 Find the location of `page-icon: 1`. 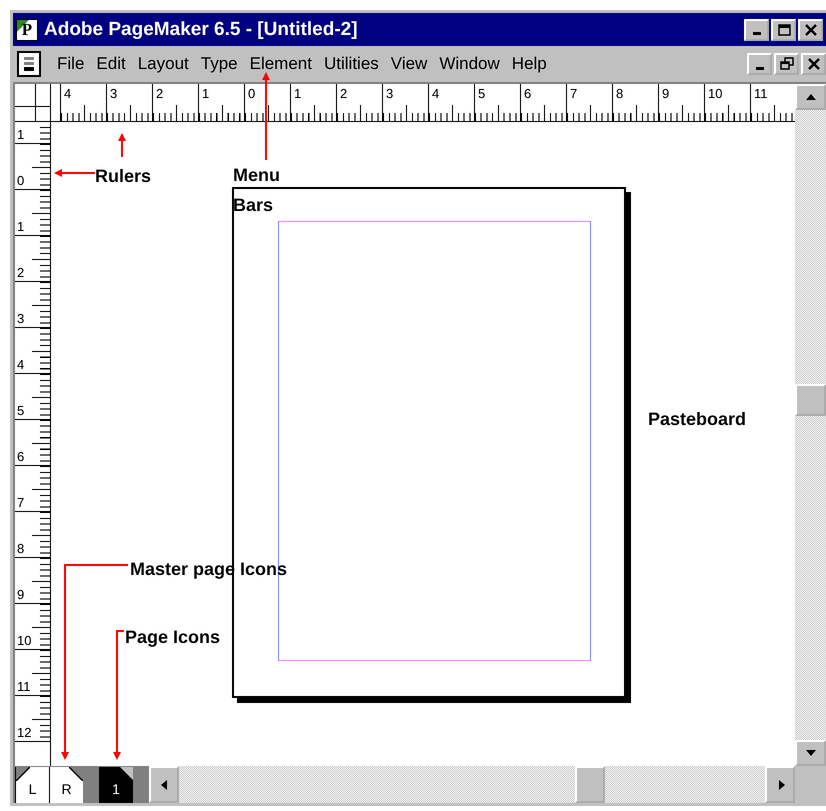

page-icon: 1 is located at coordinates (116, 785).